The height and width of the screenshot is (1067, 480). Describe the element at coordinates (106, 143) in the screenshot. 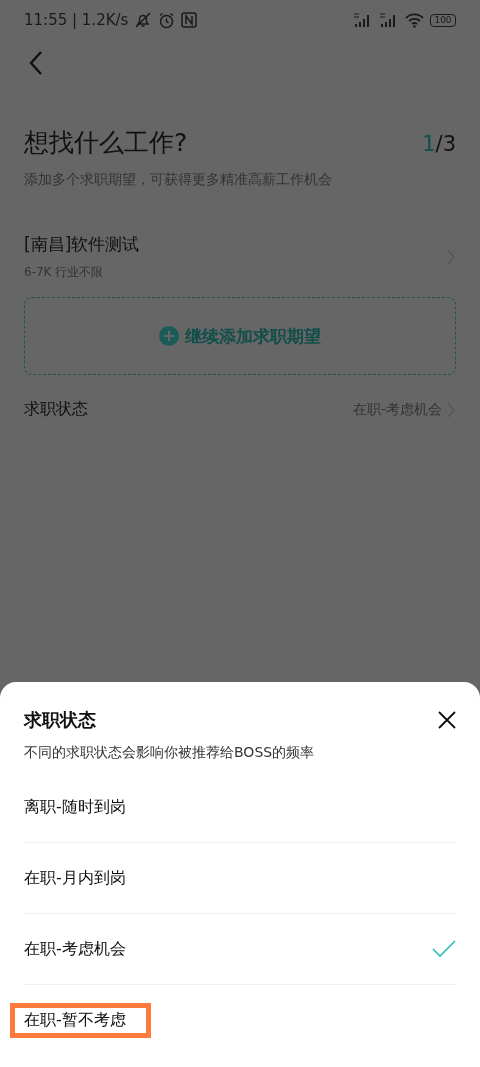

I see `page-title: 想找什么工作?` at that location.